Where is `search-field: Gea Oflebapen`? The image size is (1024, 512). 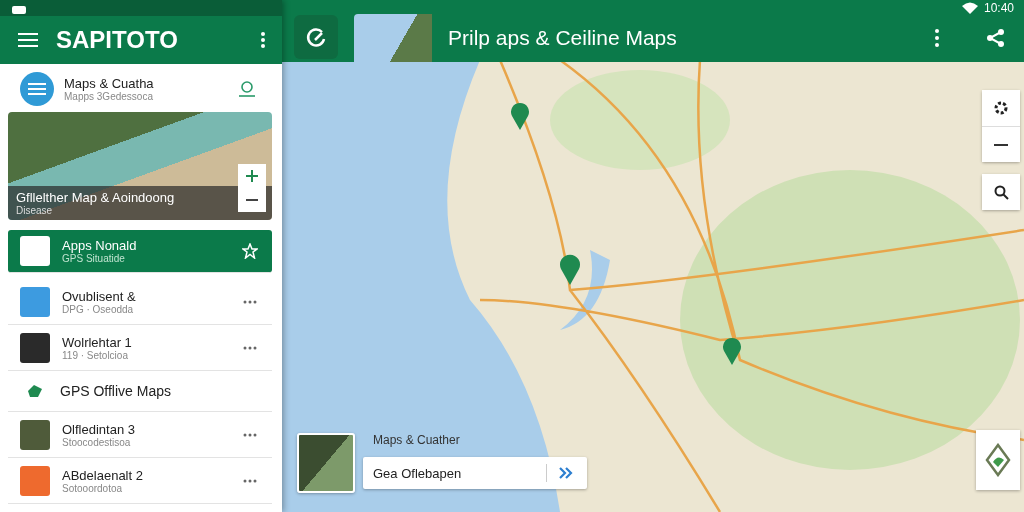 search-field: Gea Oflebapen is located at coordinates (475, 473).